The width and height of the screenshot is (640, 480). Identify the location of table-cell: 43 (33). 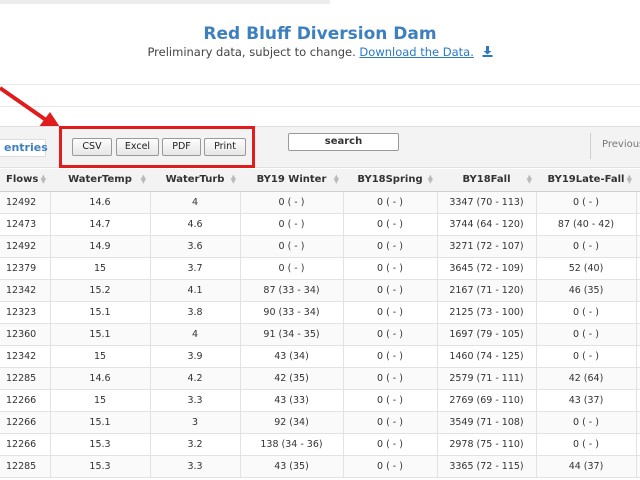
(292, 400).